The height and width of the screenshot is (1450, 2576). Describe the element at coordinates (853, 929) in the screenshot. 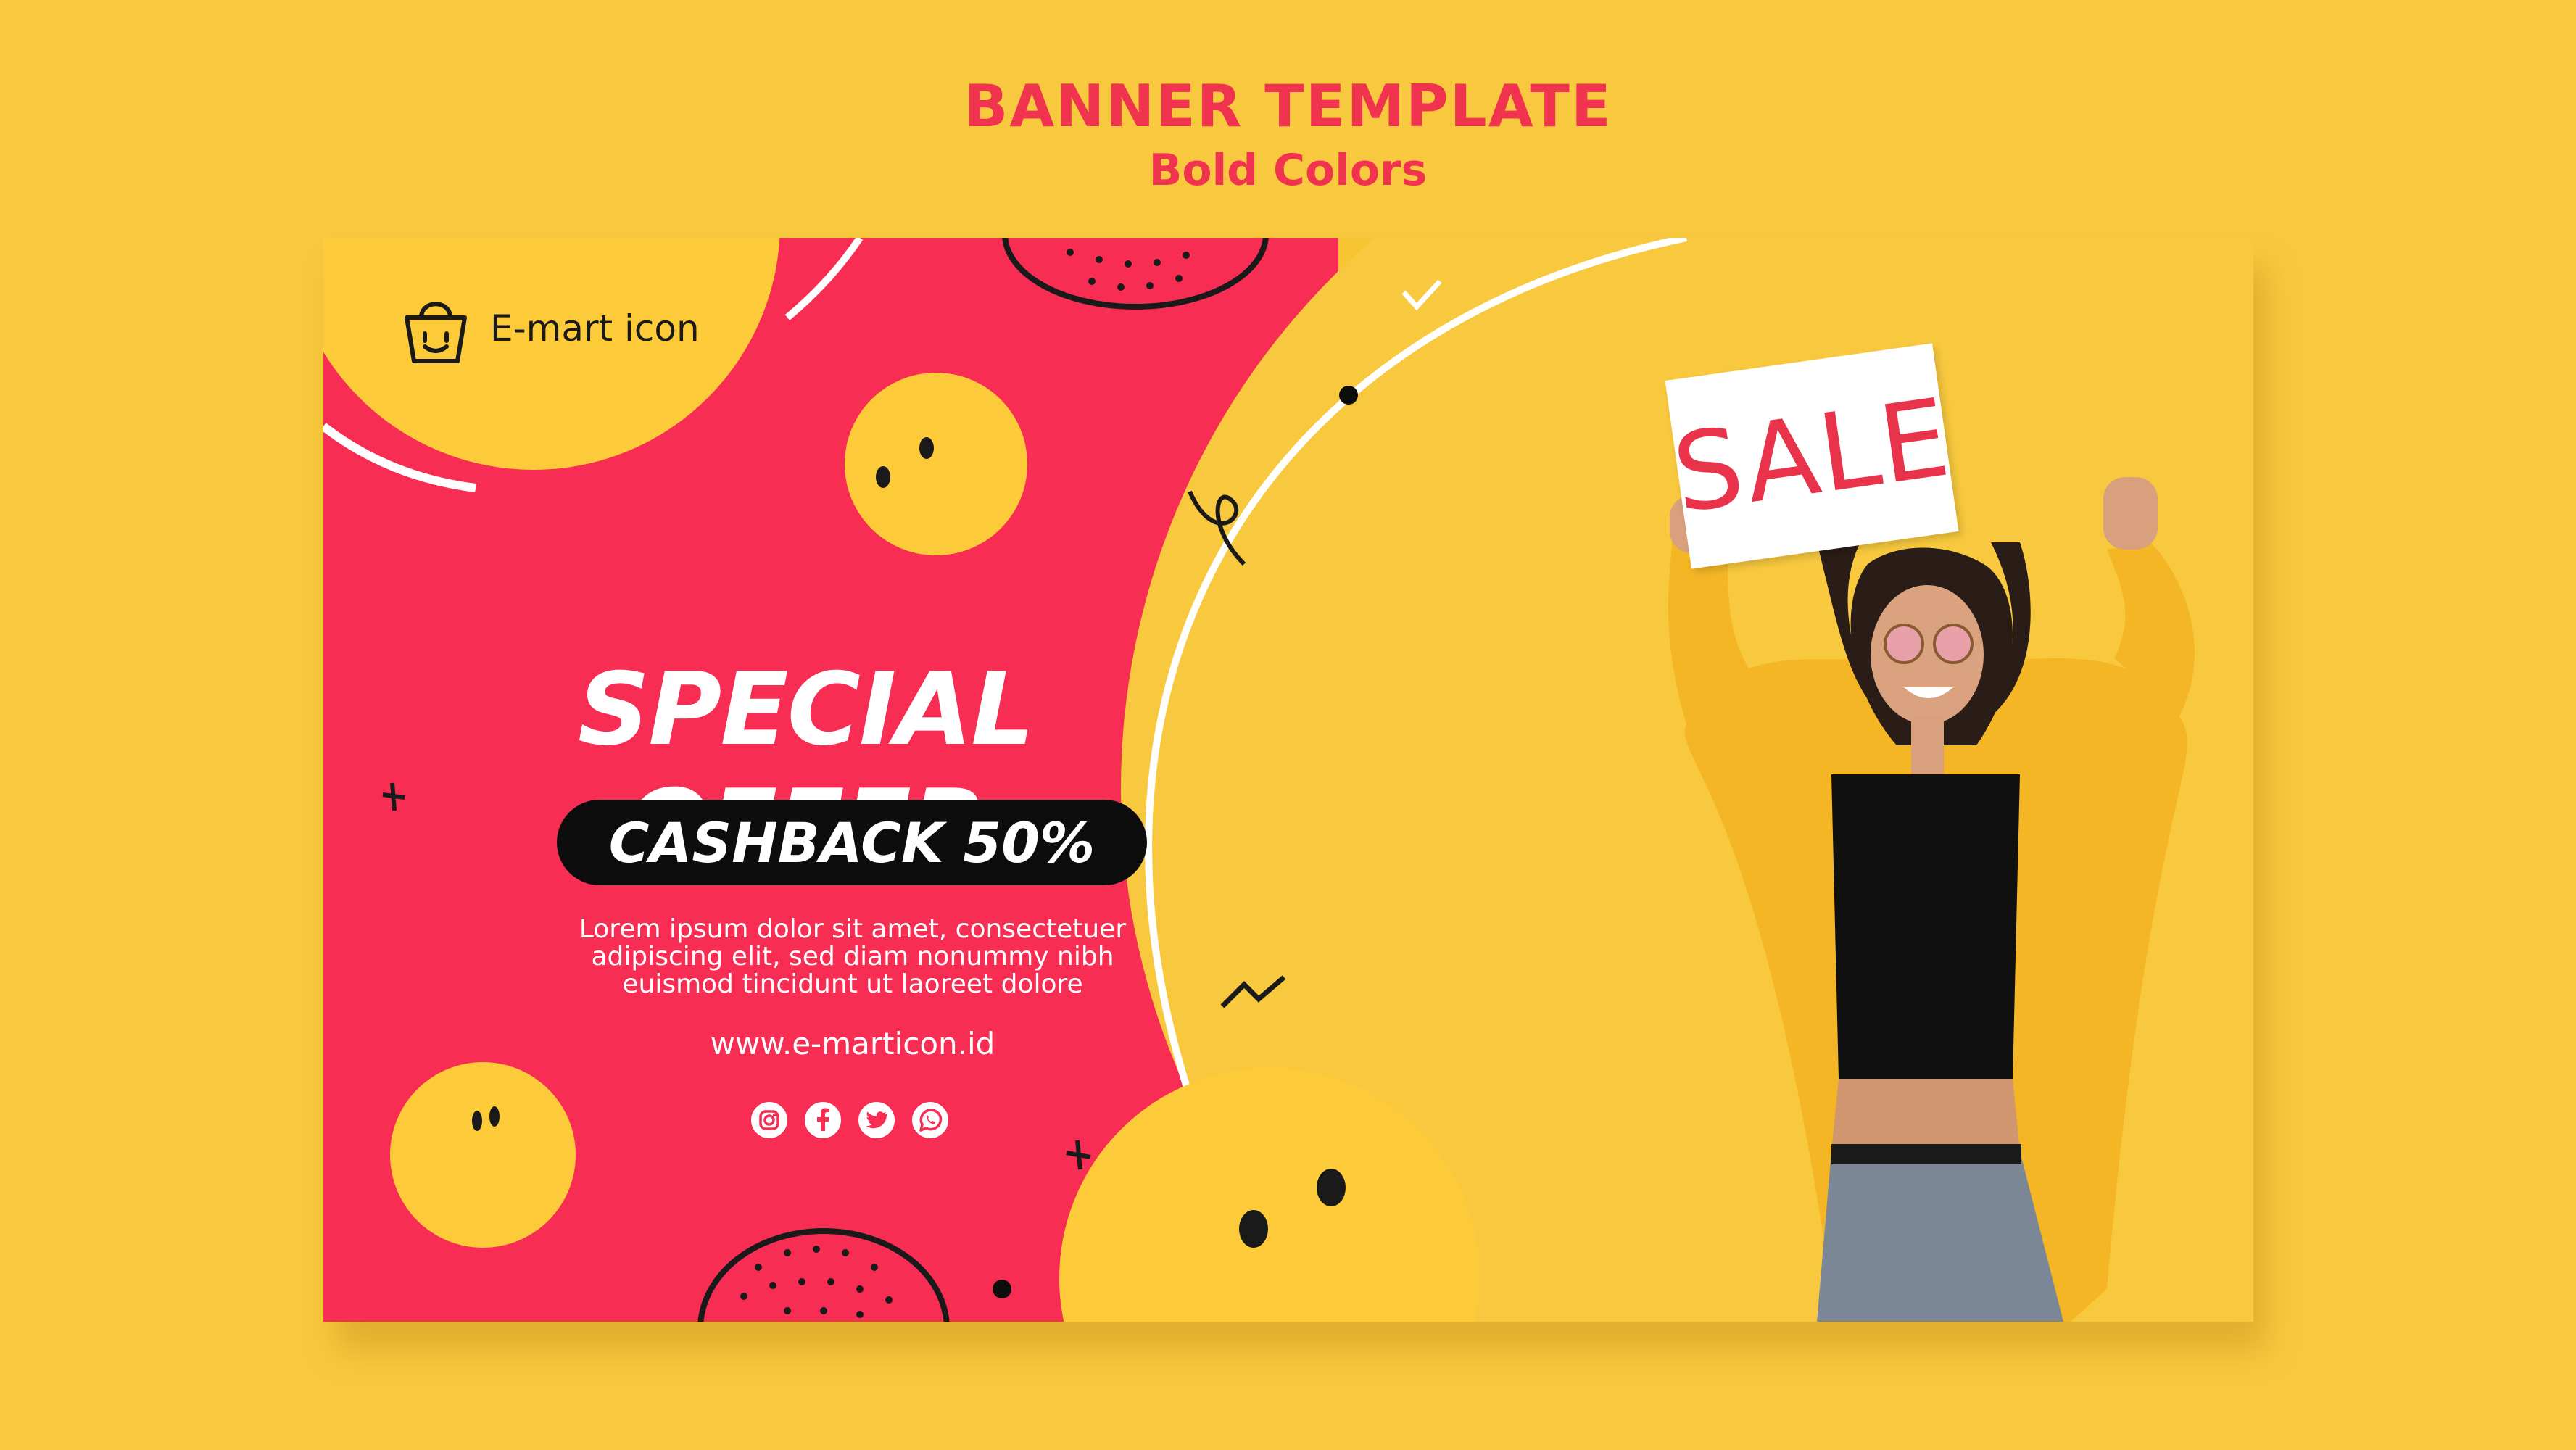

I see `description-line: Lorem ipsum dolor sit amet, consectetuer` at that location.